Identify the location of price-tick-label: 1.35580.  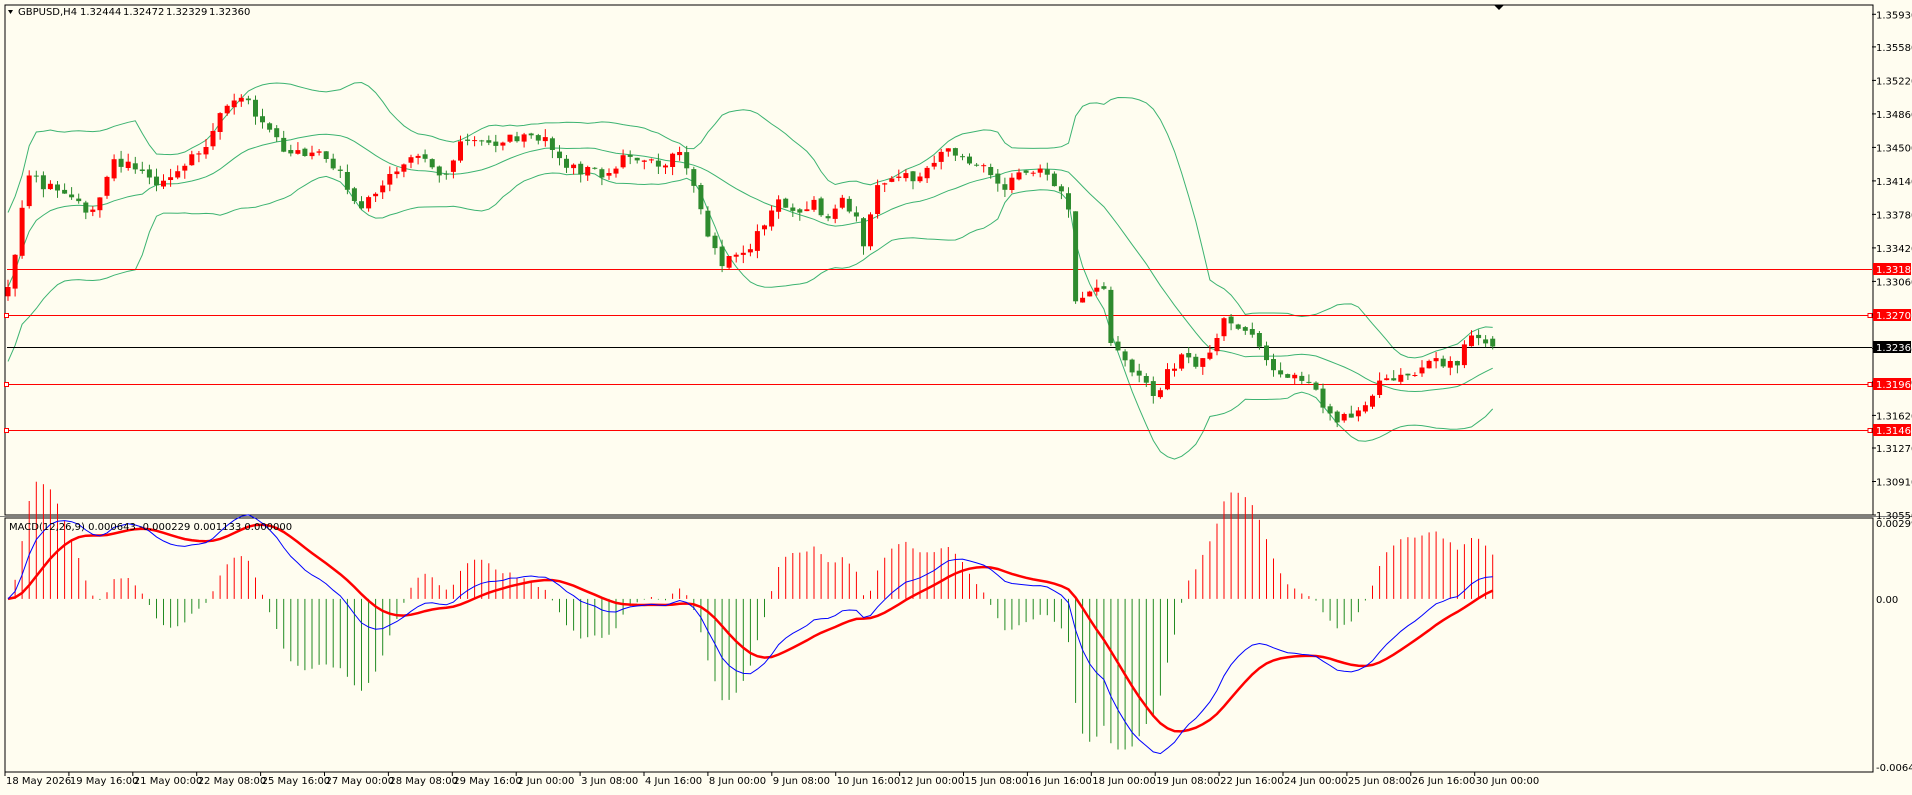
(1894, 48).